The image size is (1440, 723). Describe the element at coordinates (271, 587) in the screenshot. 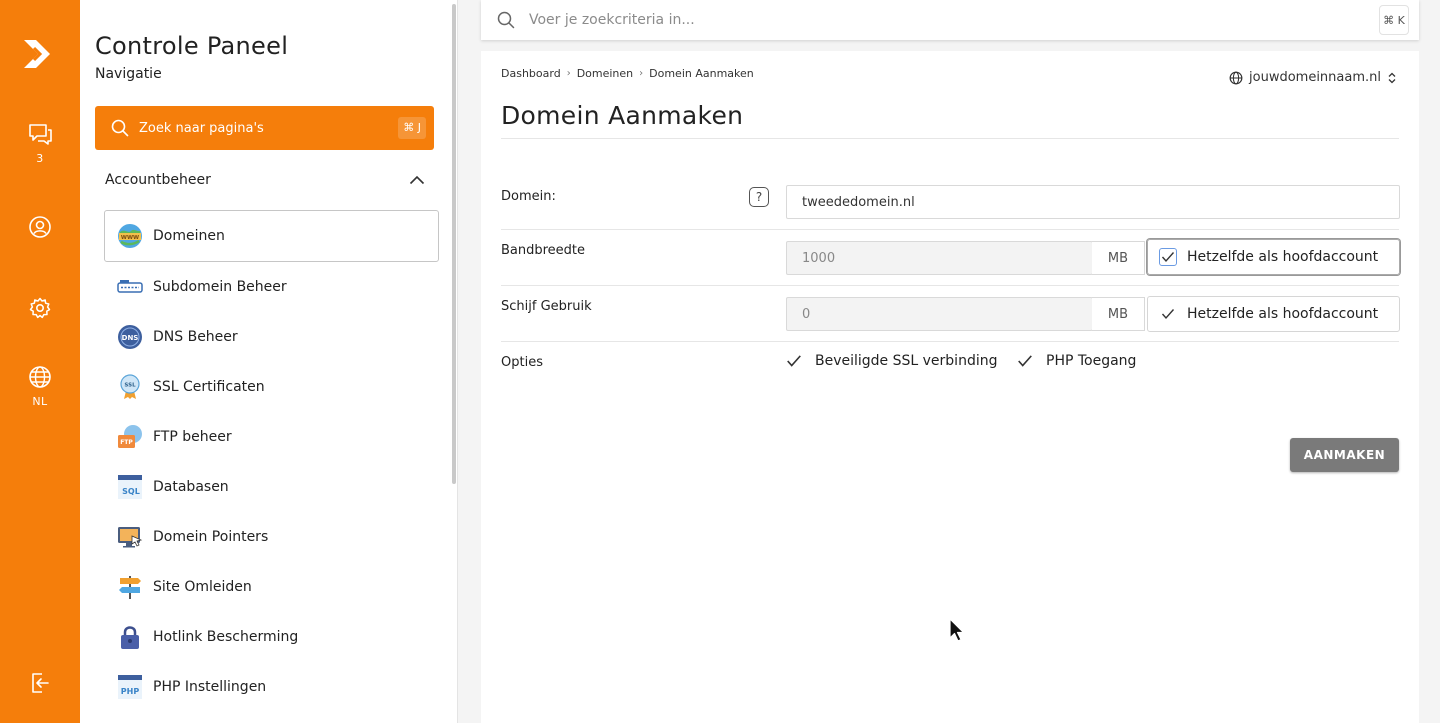

I see `sidebar-item-site-omleiden: Site Omleiden` at that location.